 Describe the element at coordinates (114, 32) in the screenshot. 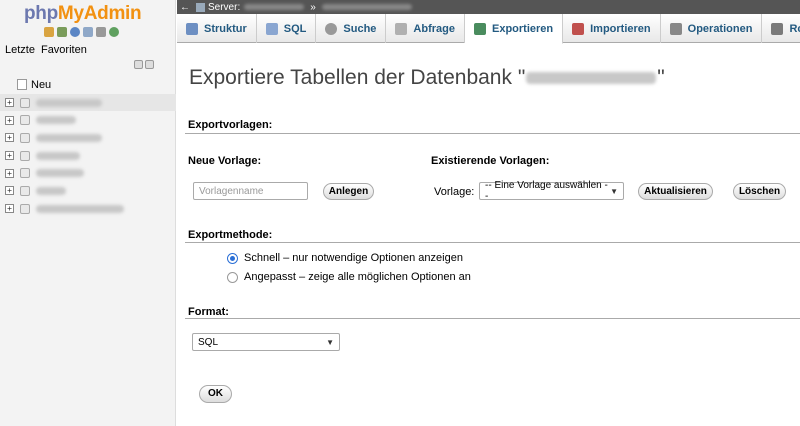

I see `reload-icon` at that location.